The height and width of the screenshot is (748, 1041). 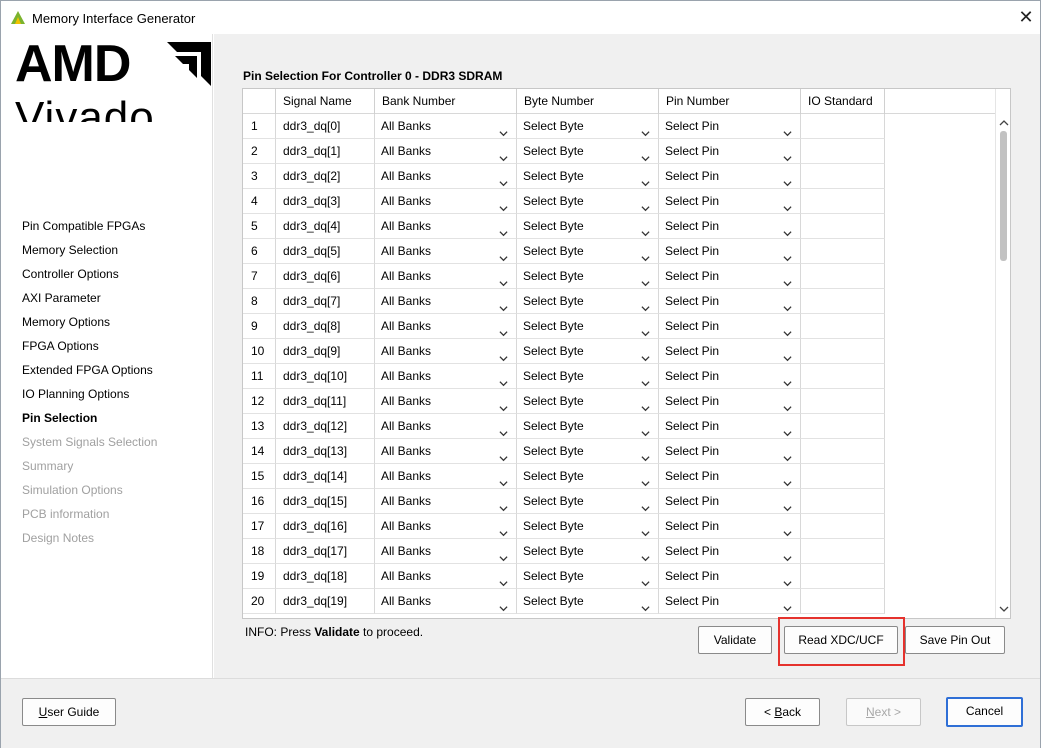 What do you see at coordinates (89, 394) in the screenshot?
I see `wizard-step-io-planning-options: IO Planning Options` at bounding box center [89, 394].